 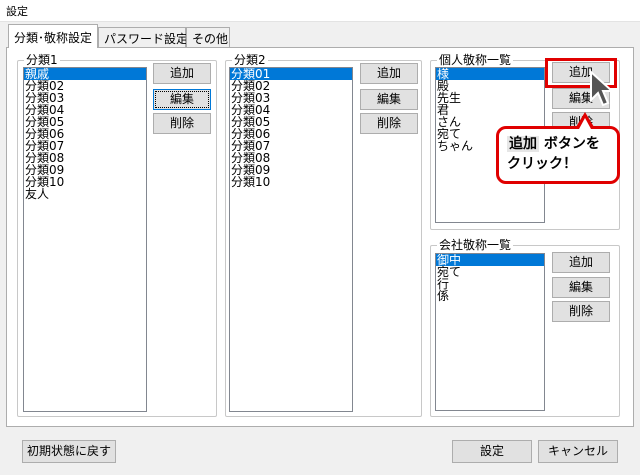 I want to click on ok-button: 設定, so click(x=492, y=451).